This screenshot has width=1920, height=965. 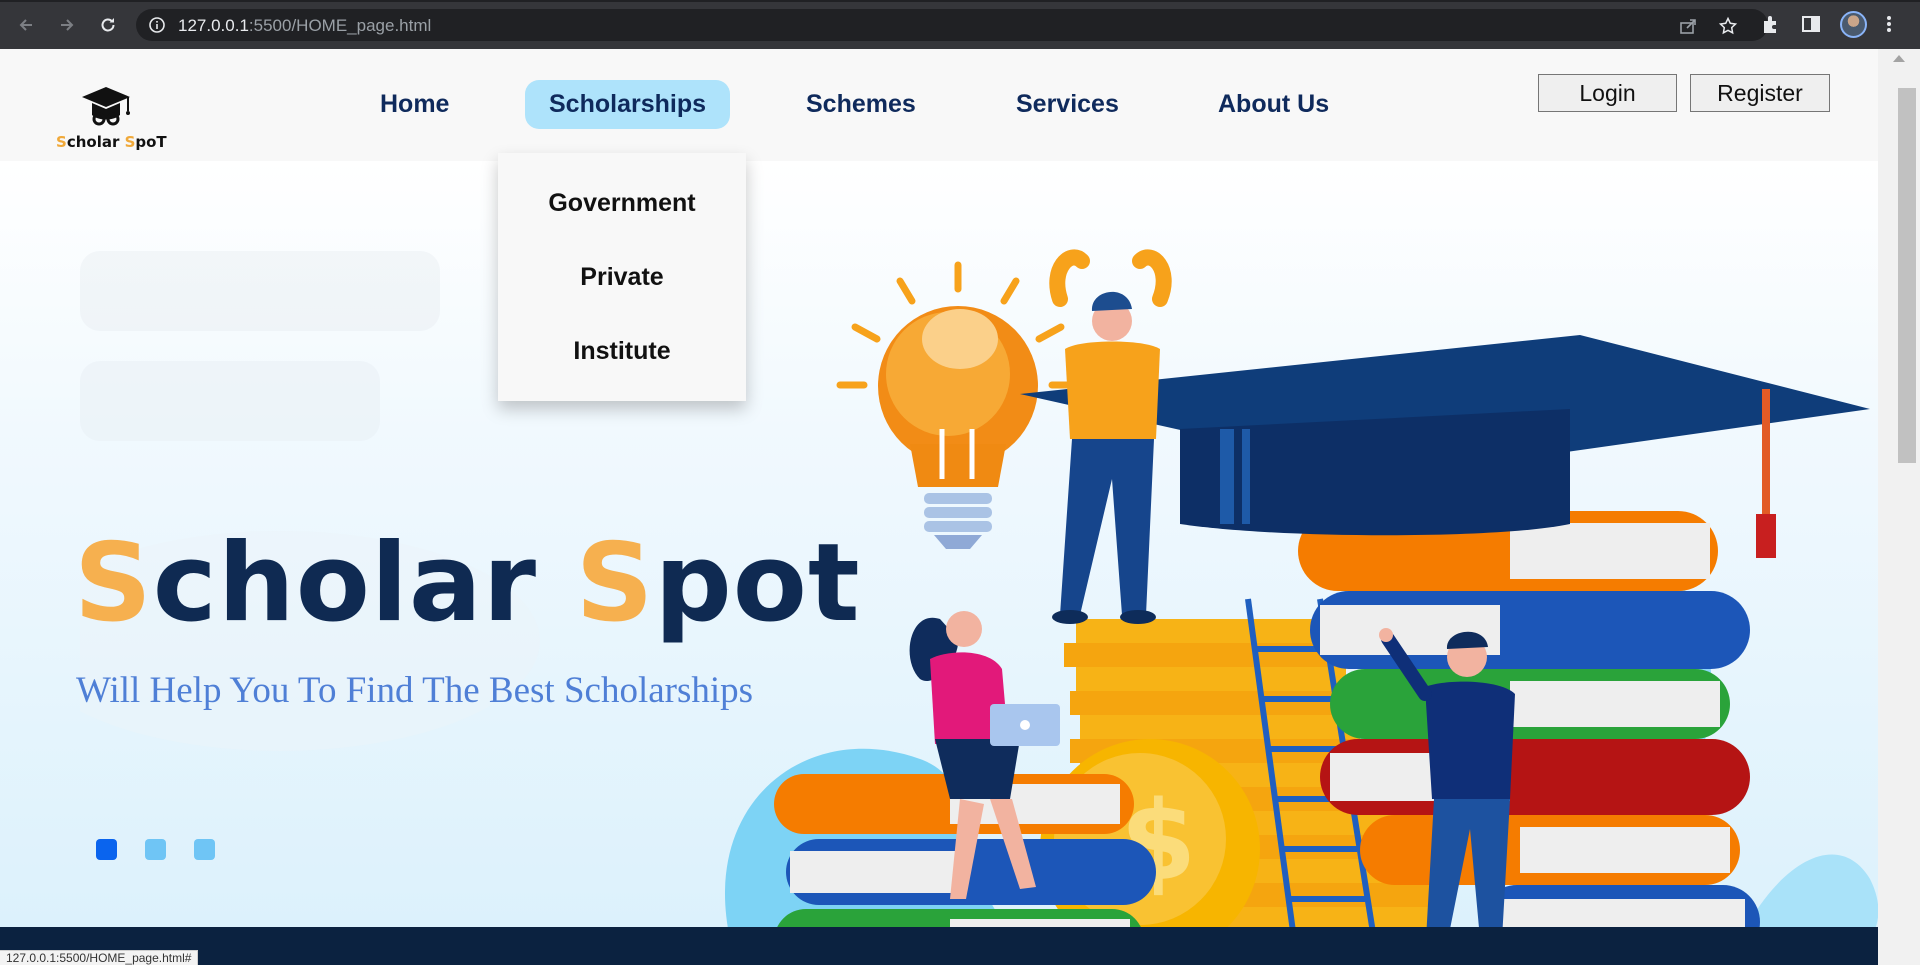 What do you see at coordinates (113, 583) in the screenshot?
I see `hero-title-s1: S` at bounding box center [113, 583].